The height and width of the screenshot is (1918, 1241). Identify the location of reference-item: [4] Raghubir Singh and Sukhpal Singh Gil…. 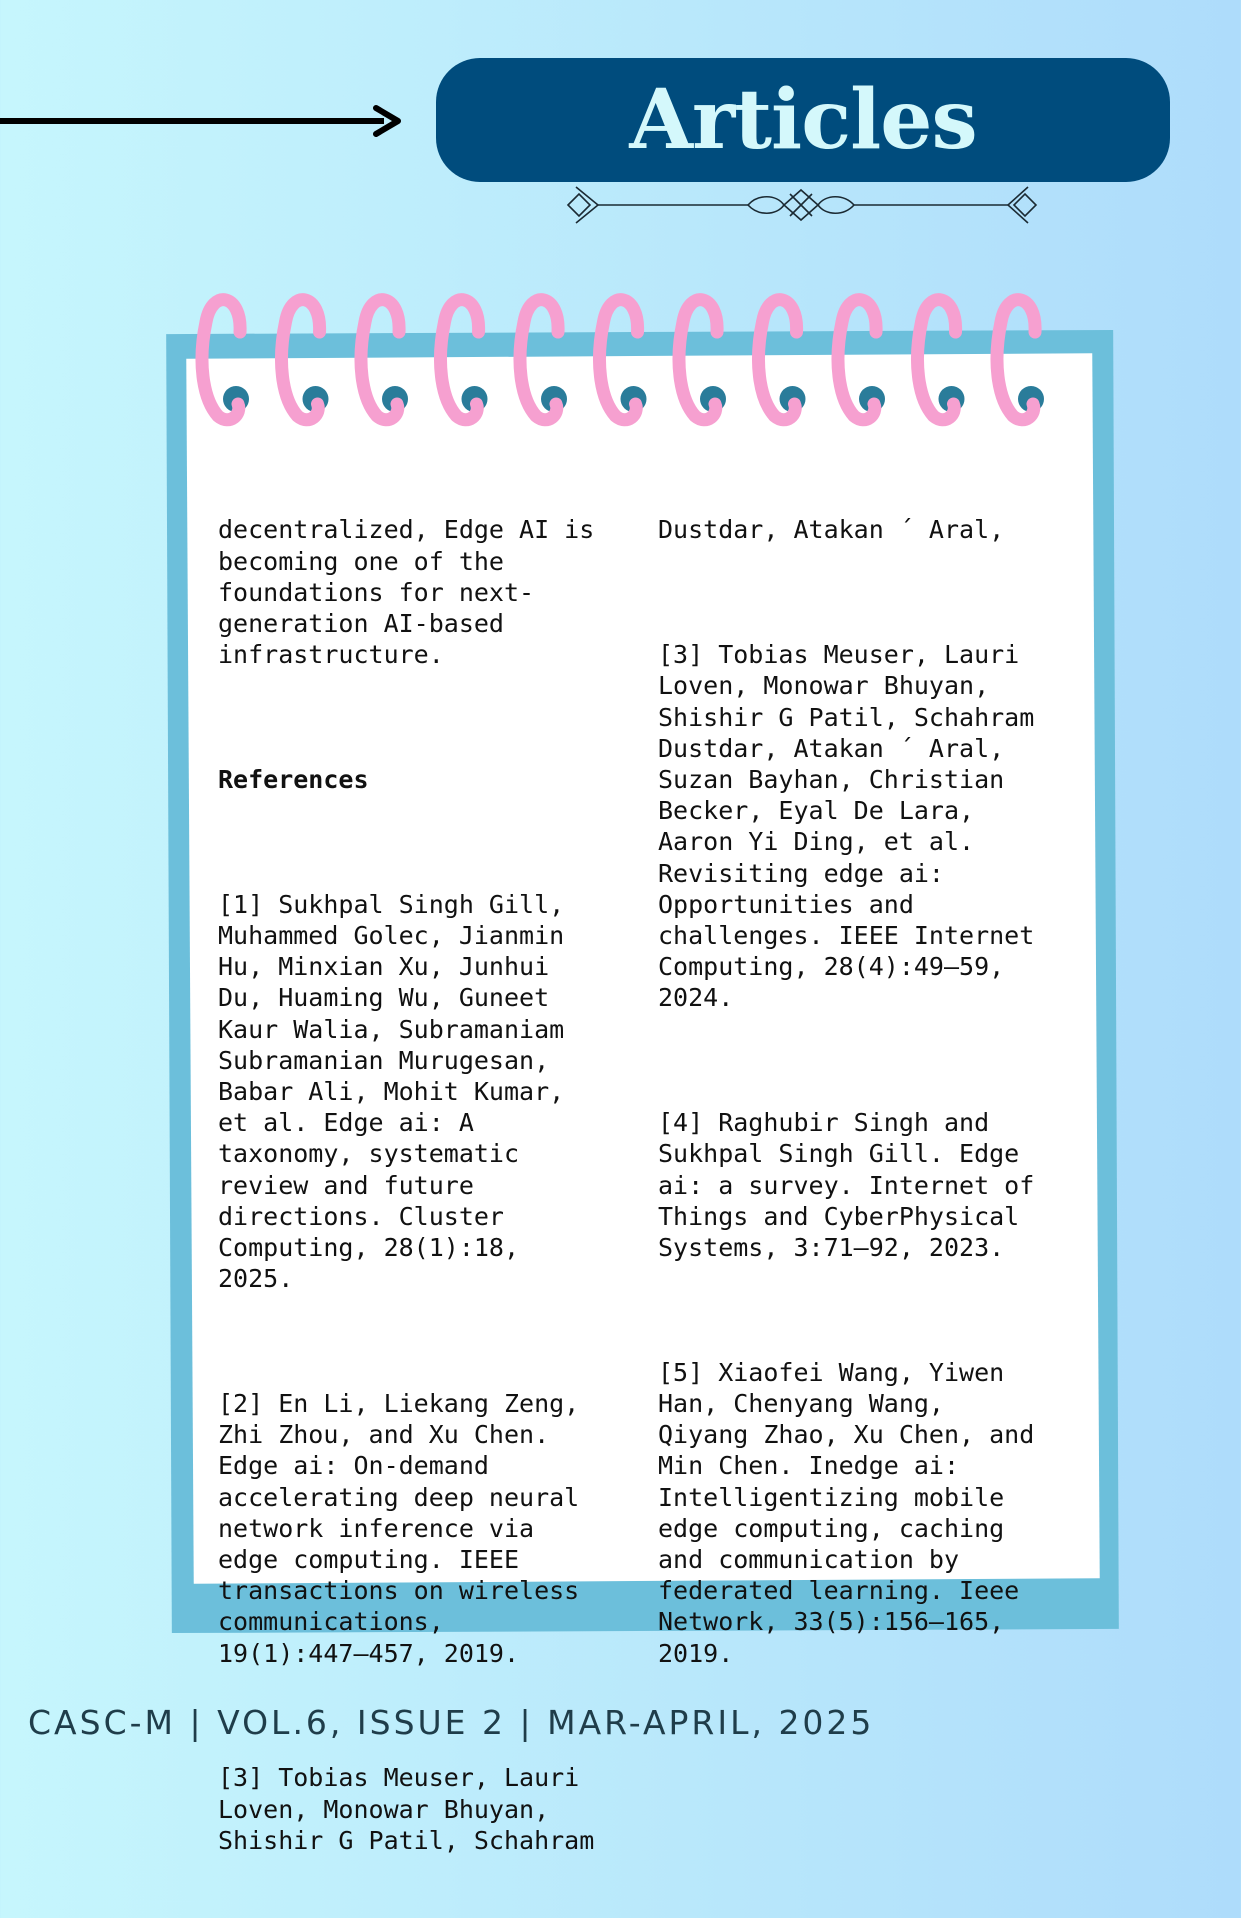
(846, 1185).